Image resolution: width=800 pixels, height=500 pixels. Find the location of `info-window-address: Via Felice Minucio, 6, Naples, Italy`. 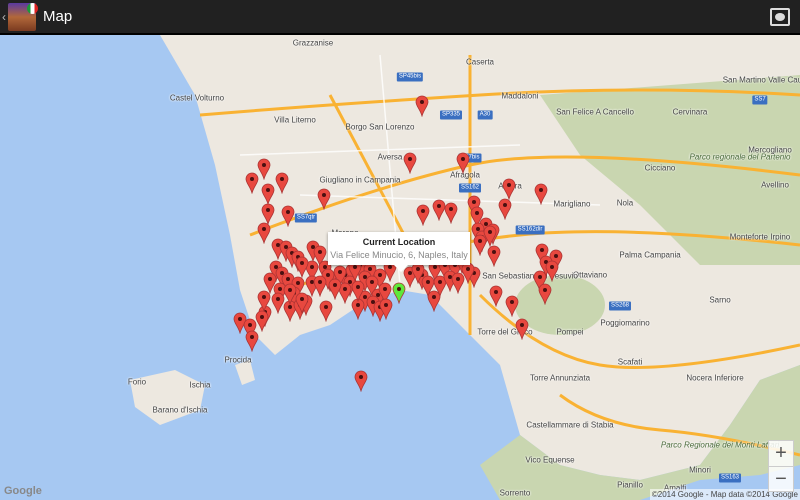

info-window-address: Via Felice Minucio, 6, Naples, Italy is located at coordinates (399, 255).